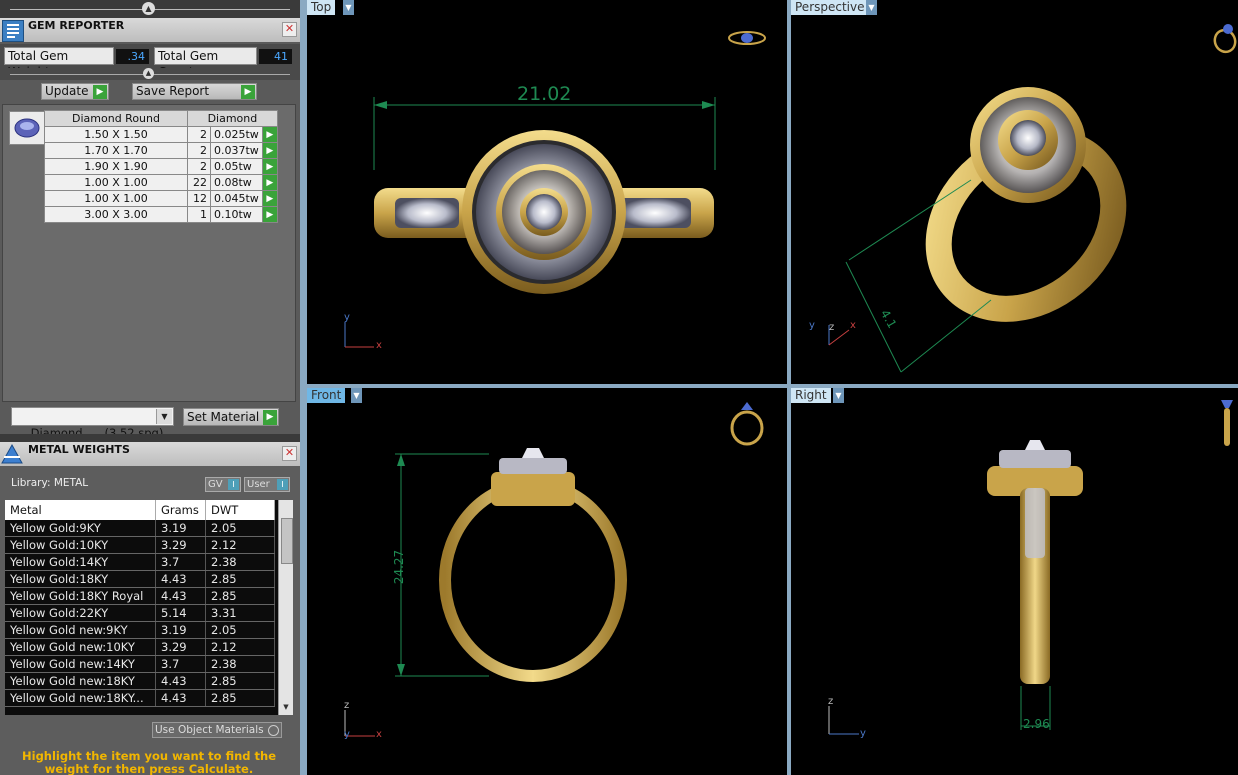  I want to click on table-row: Yellow Gold:18KY Royal 4.43 2.85, so click(140, 596).